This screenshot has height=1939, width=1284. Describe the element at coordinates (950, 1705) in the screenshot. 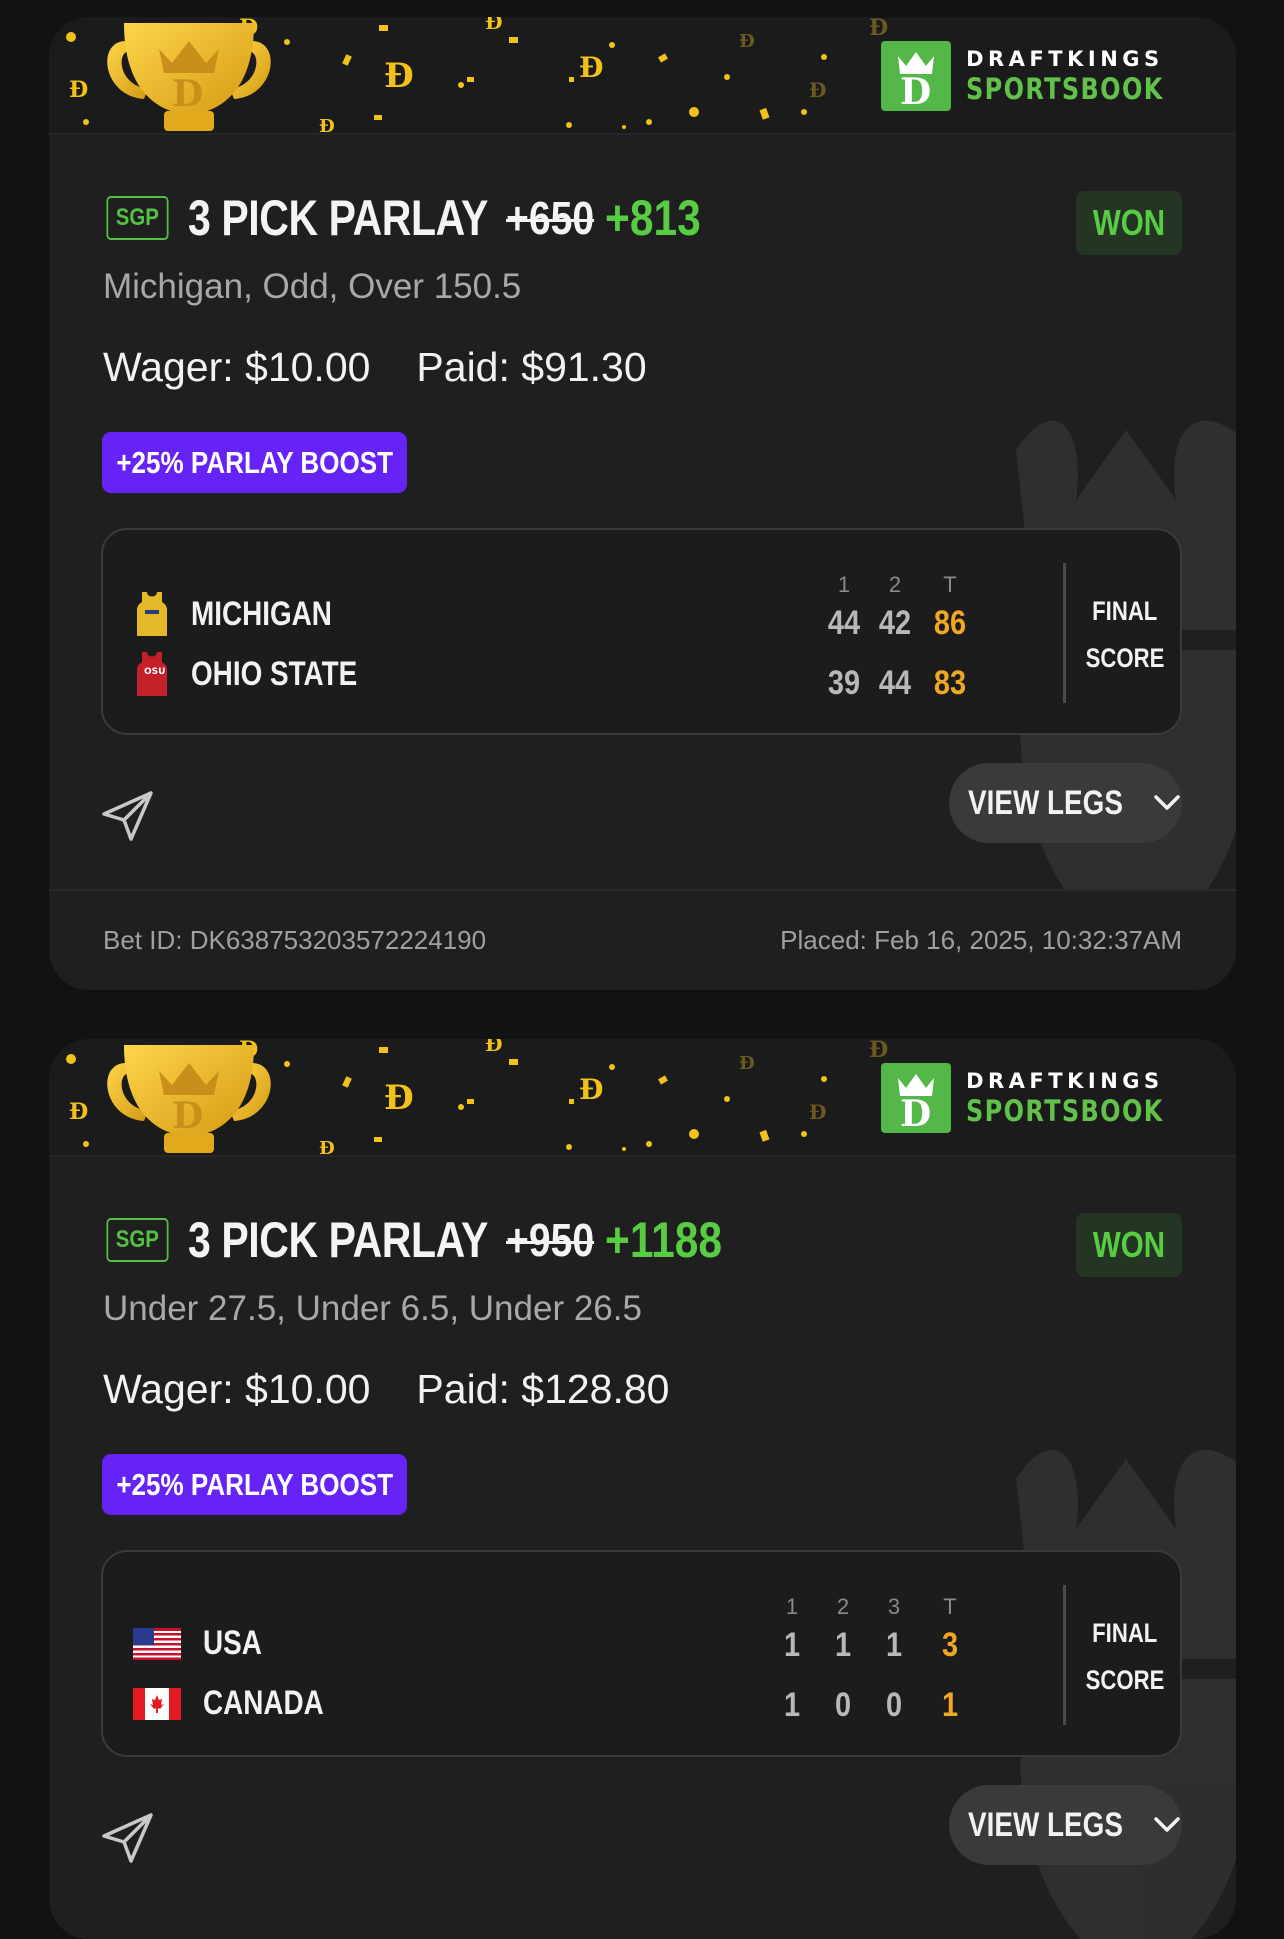

I see `total-score: 1` at that location.